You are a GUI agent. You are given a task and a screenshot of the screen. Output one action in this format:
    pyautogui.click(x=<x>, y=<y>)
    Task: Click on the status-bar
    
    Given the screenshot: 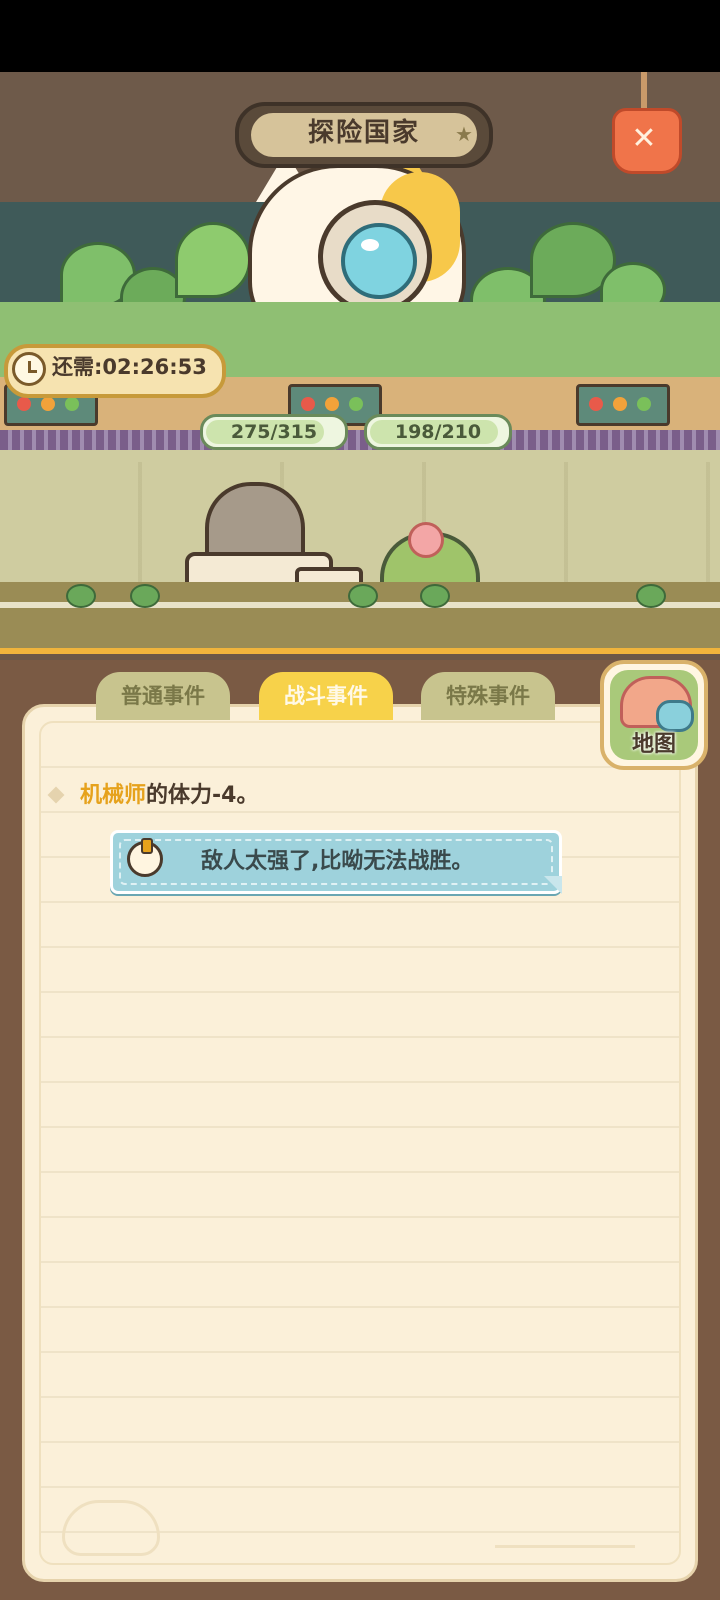 What is the action you would take?
    pyautogui.click(x=360, y=36)
    